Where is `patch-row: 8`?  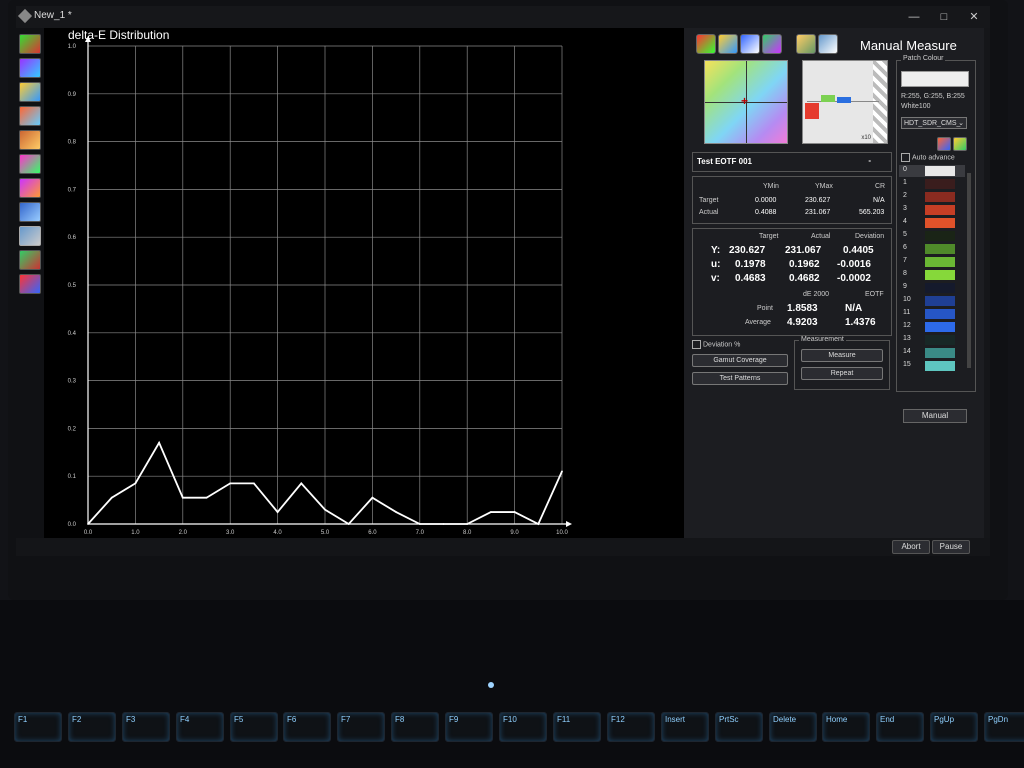
patch-row: 8 is located at coordinates (932, 275).